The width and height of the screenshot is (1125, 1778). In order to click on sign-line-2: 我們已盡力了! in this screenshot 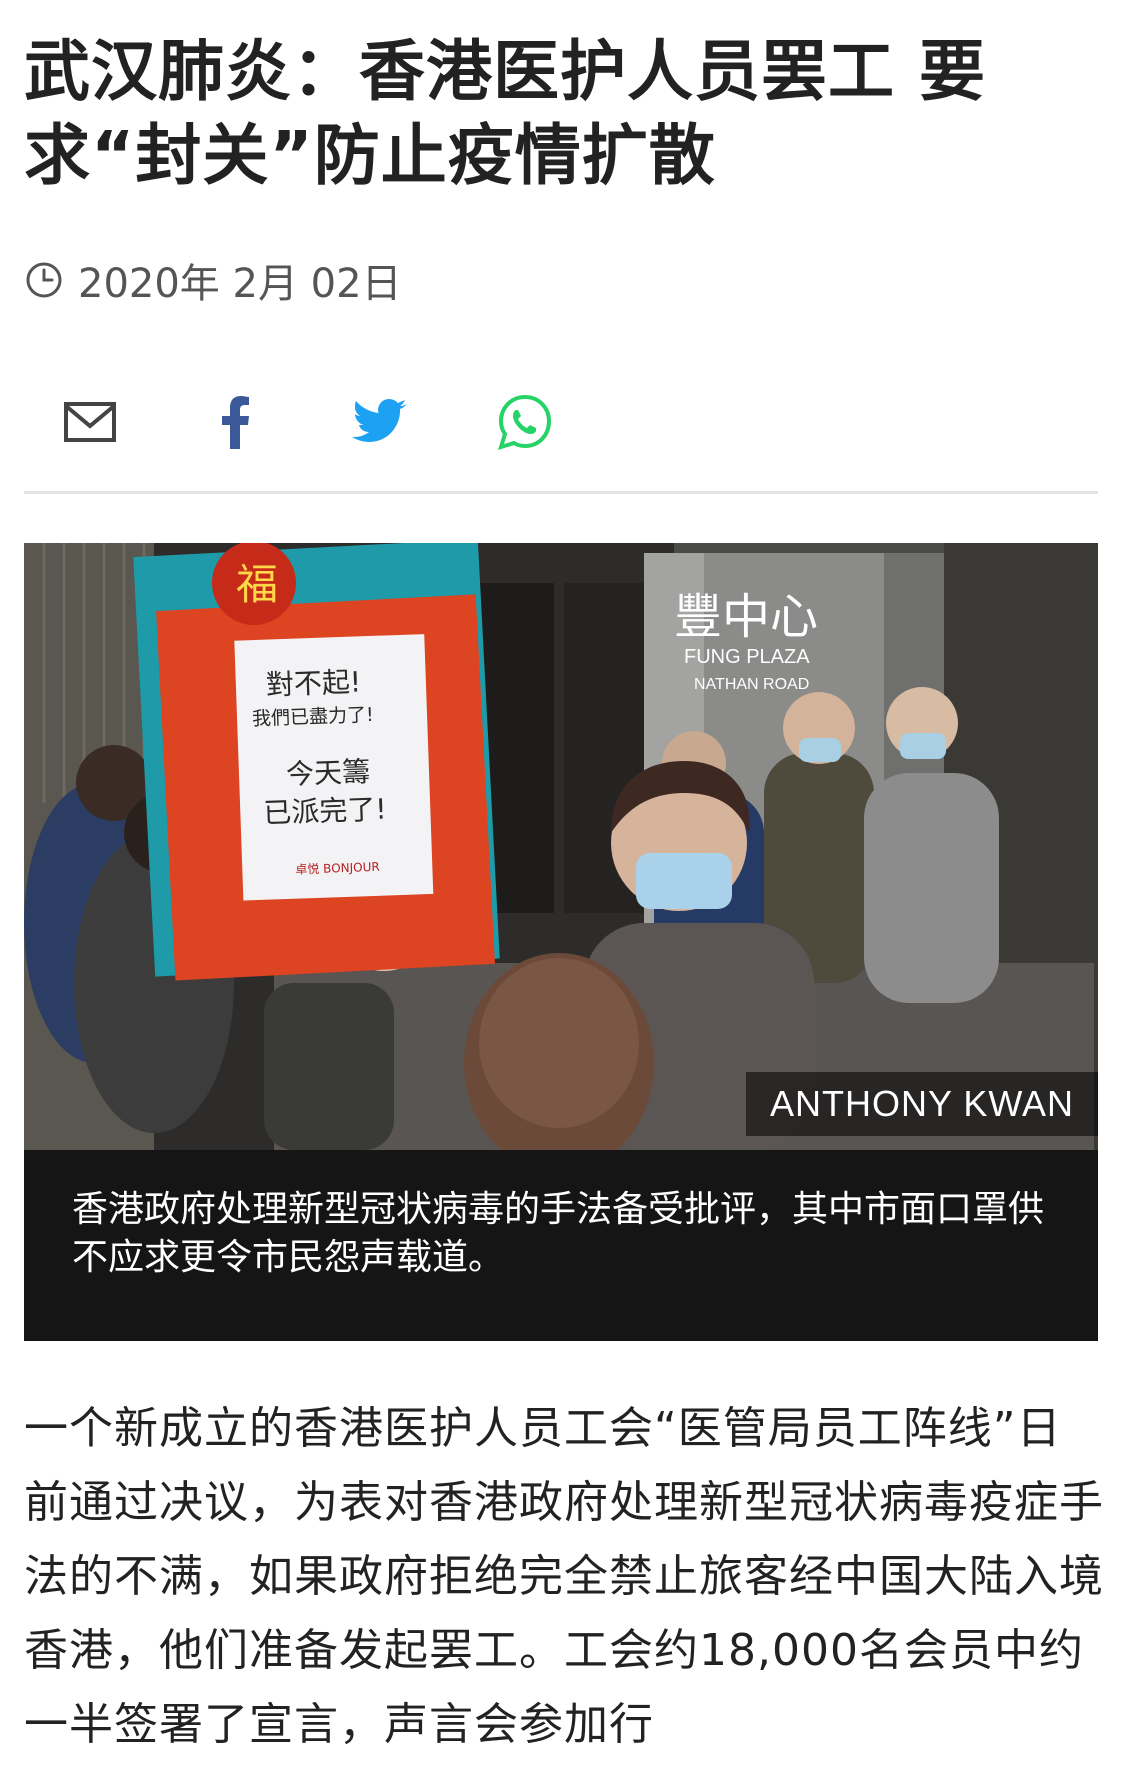, I will do `click(313, 717)`.